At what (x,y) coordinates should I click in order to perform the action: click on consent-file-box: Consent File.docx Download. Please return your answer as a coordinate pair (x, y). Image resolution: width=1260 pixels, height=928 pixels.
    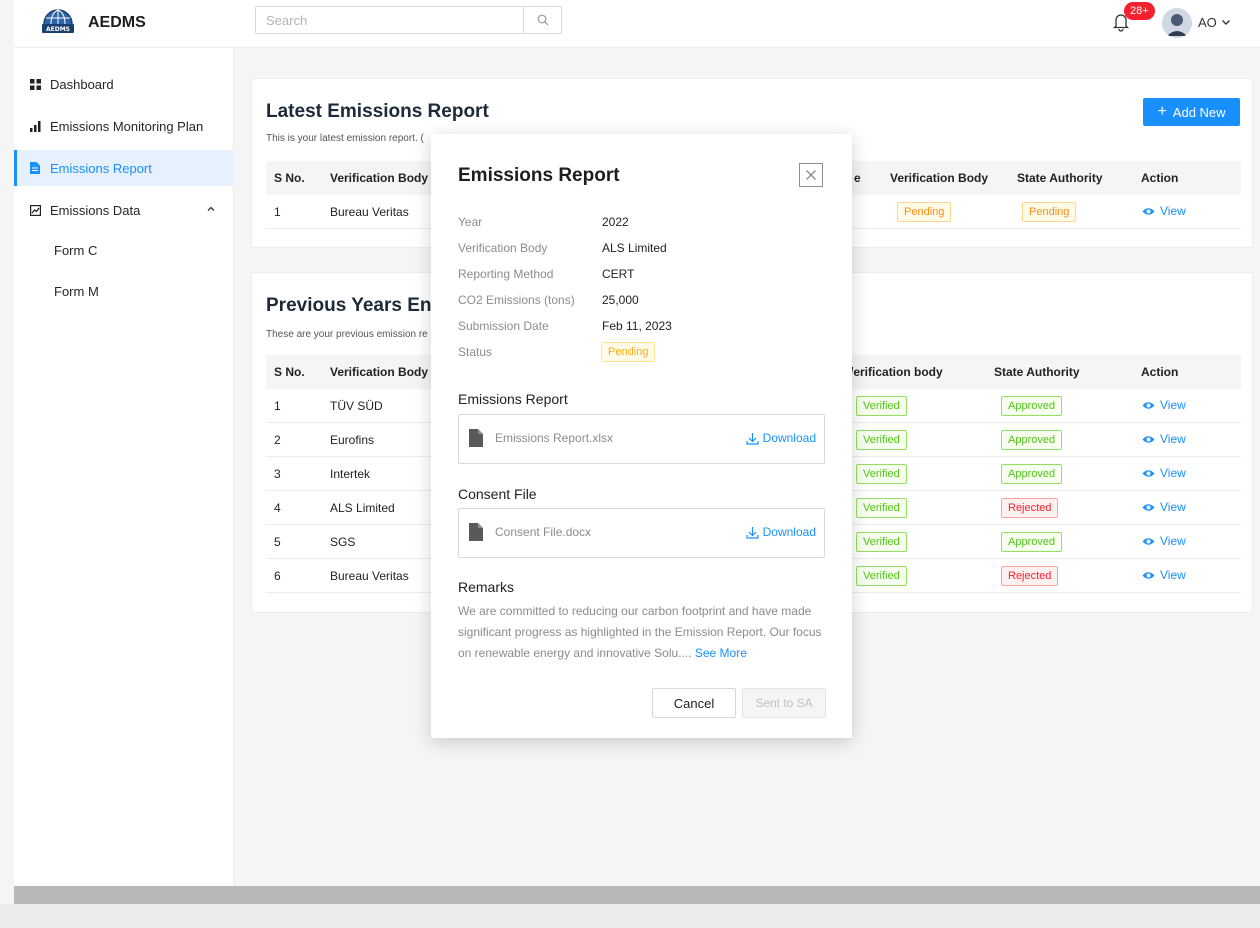
    Looking at the image, I should click on (641, 533).